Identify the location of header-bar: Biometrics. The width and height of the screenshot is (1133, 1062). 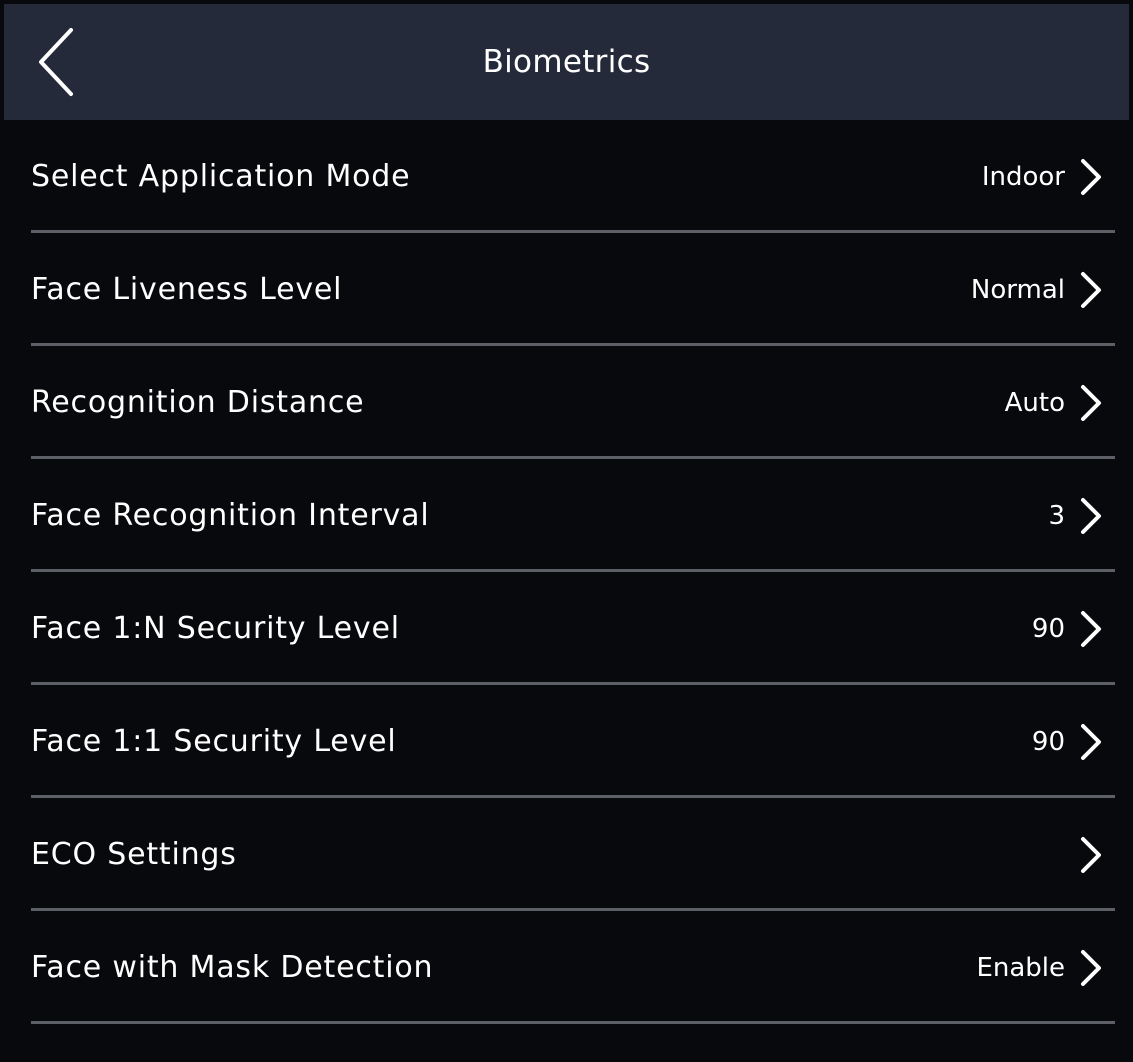
(566, 62).